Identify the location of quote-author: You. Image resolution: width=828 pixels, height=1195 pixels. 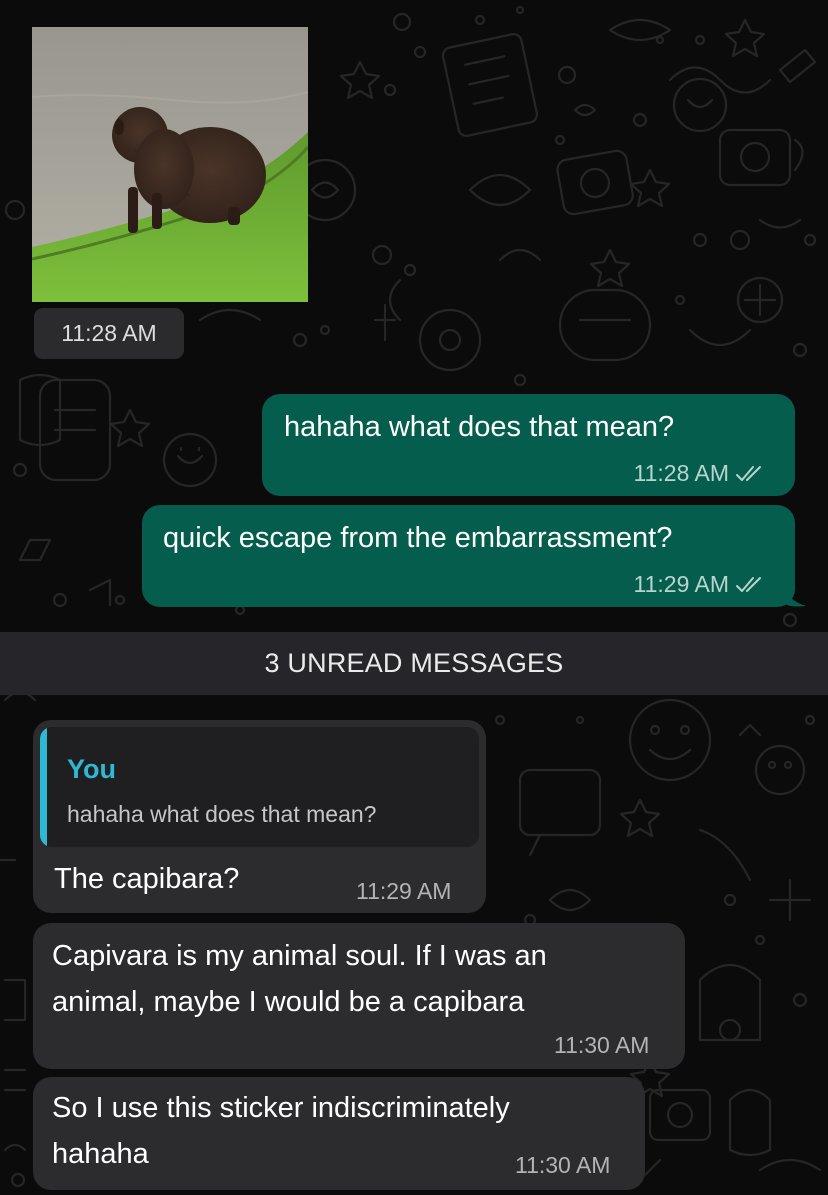
(91, 769).